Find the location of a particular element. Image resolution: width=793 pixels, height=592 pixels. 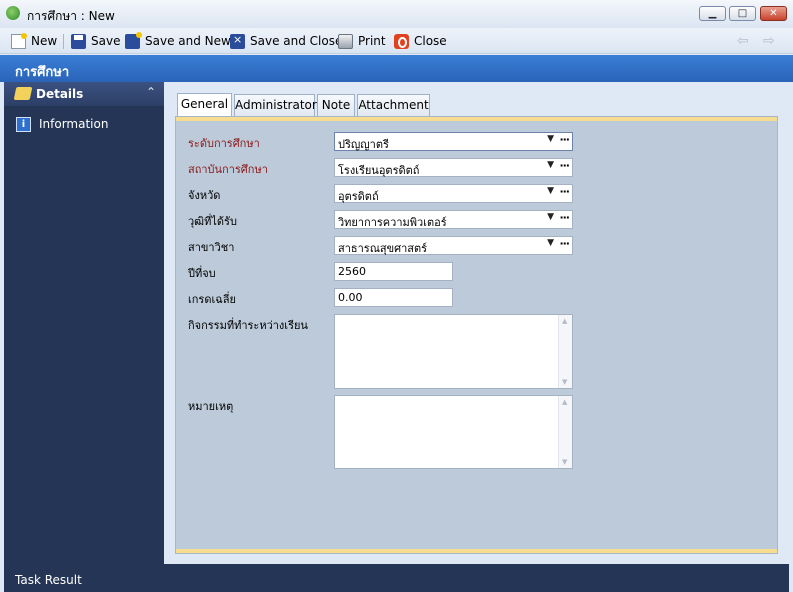

degree-label: วุฒิที่ได้รับ is located at coordinates (212, 221).